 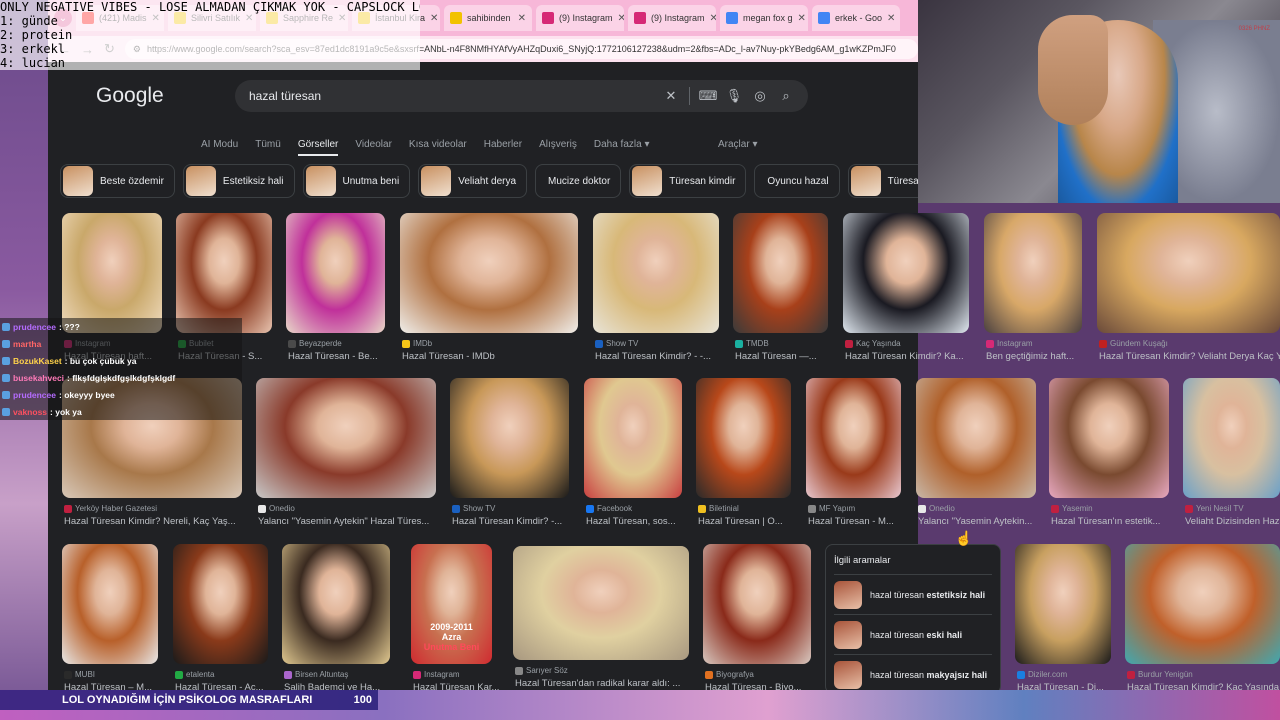 What do you see at coordinates (30, 412) in the screenshot?
I see `chat-username: vaknoss` at bounding box center [30, 412].